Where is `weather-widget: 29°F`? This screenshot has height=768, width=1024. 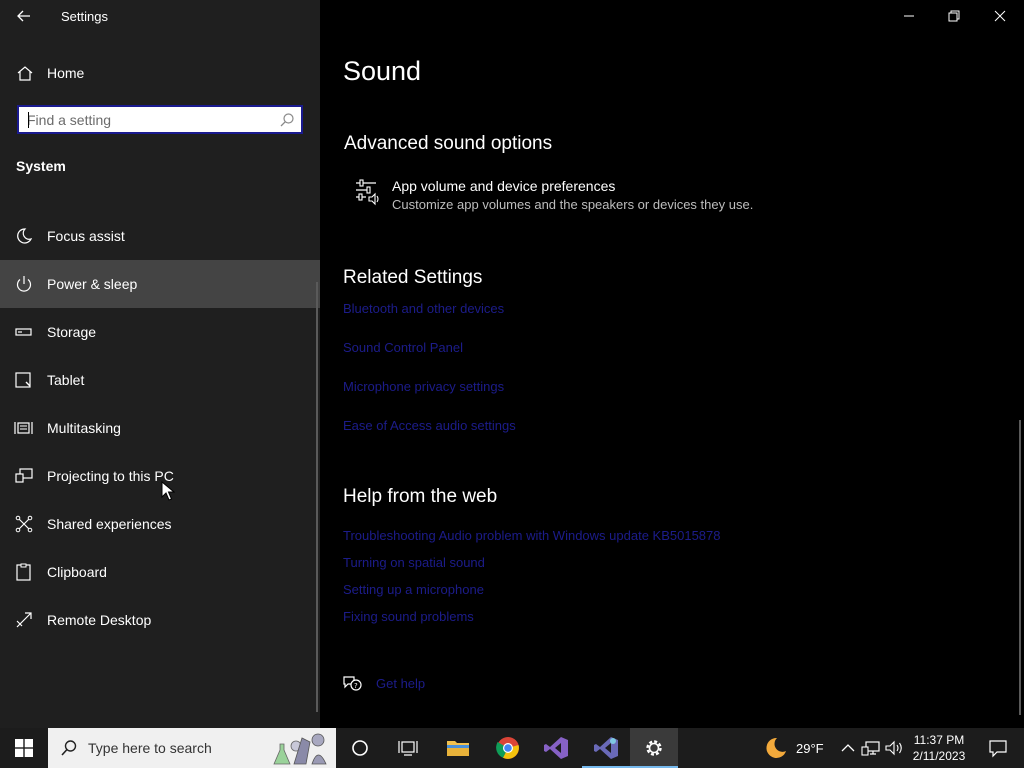 weather-widget: 29°F is located at coordinates (797, 748).